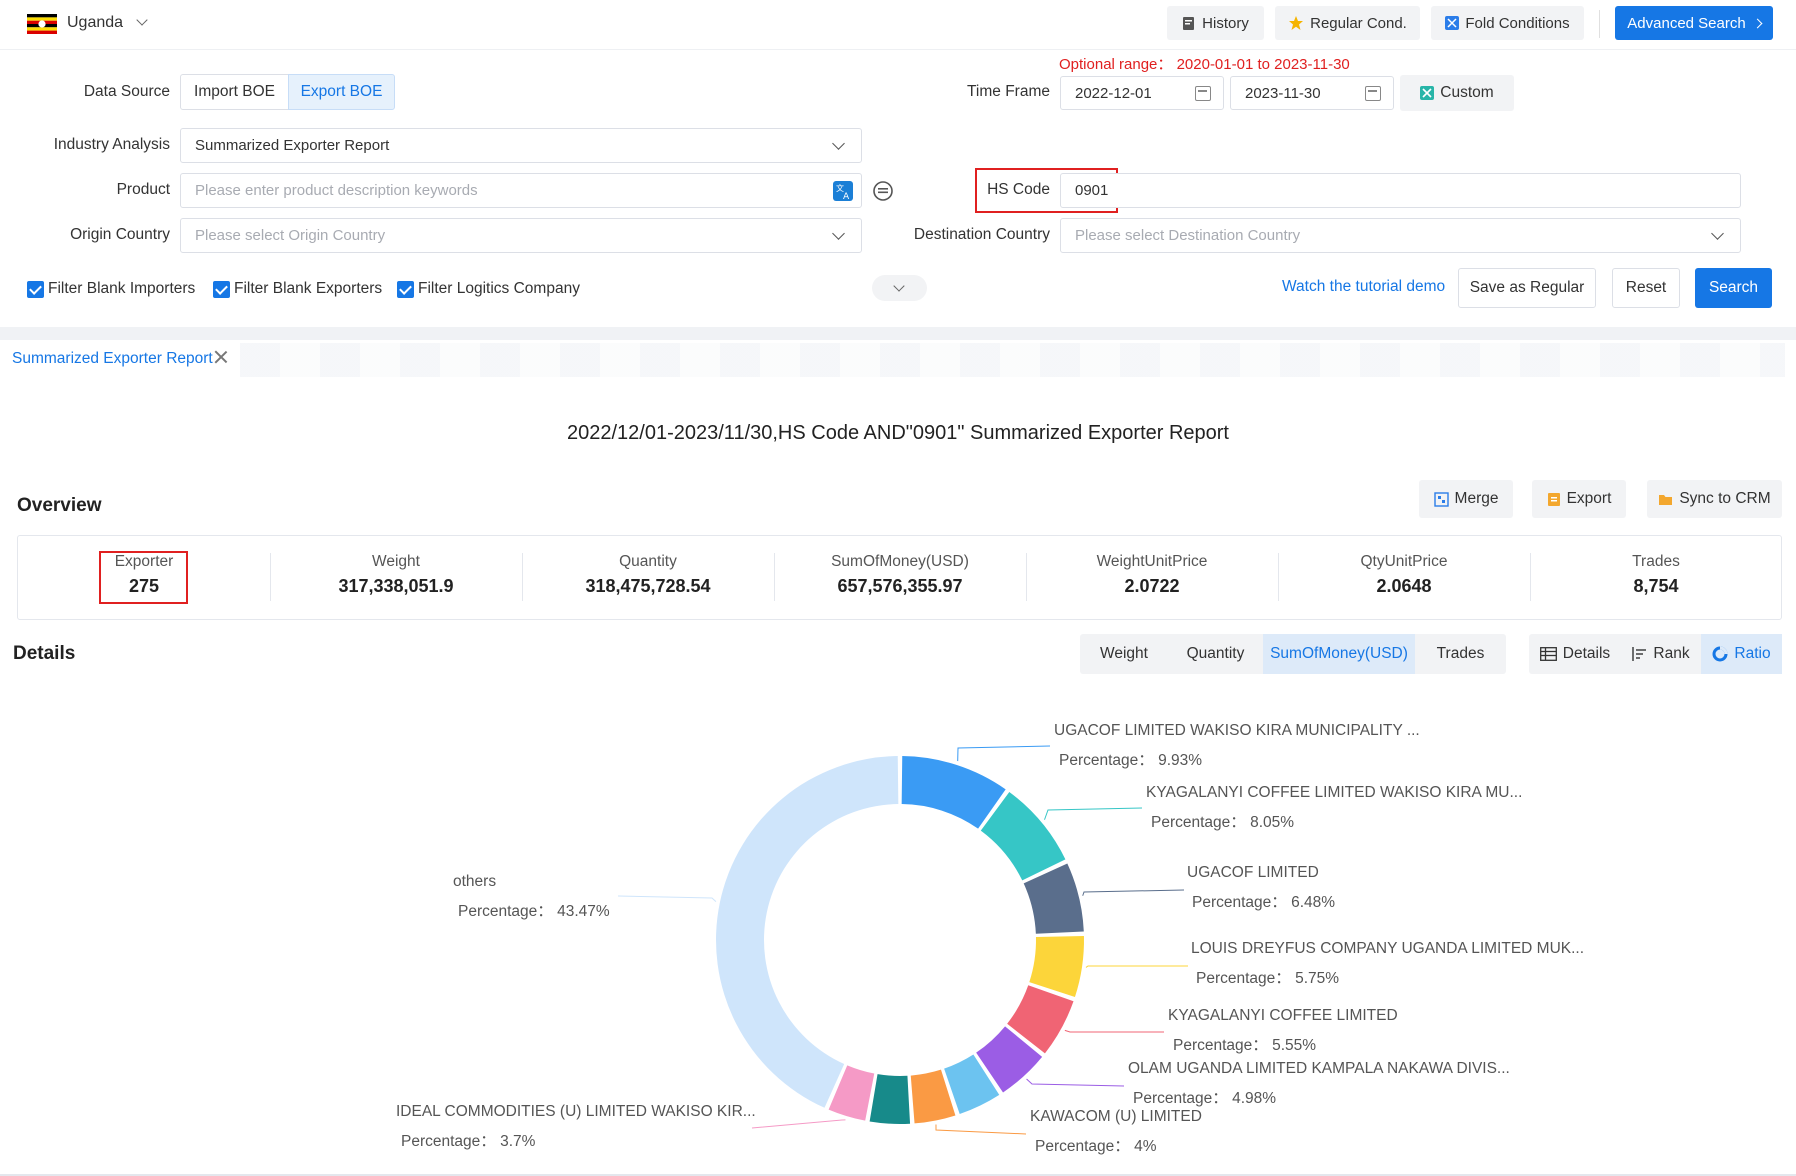  What do you see at coordinates (900, 575) in the screenshot?
I see `stat-sum-of-money: SumOfMoney(USD) 657,576,355.97` at bounding box center [900, 575].